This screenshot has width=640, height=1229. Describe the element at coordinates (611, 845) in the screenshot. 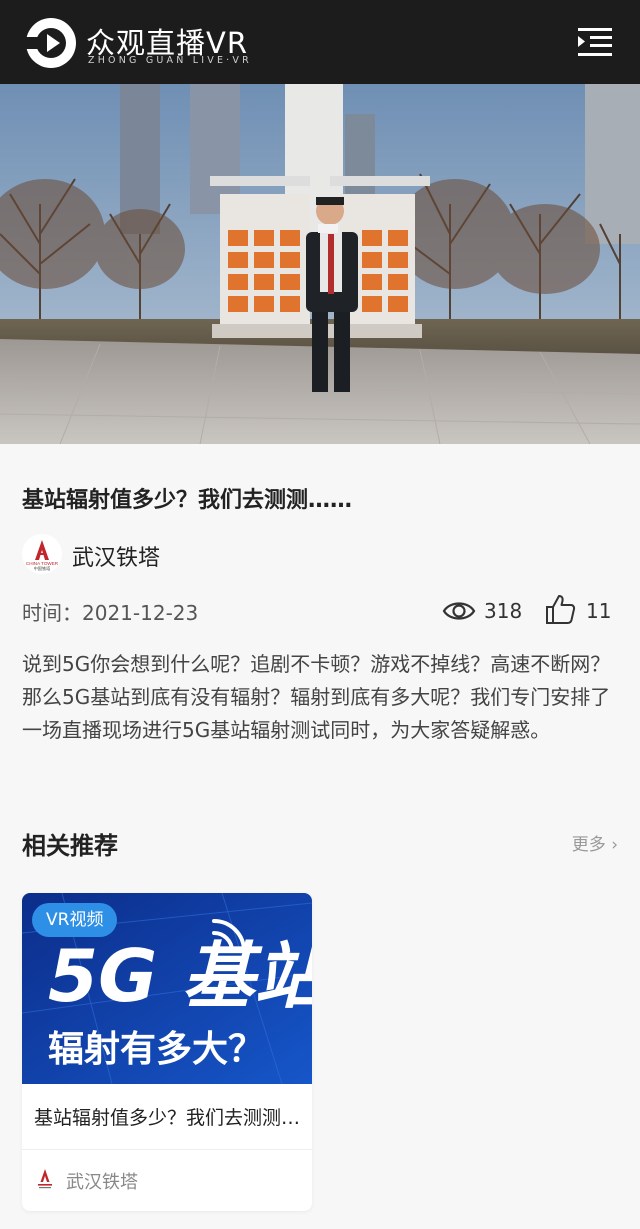

I see `chevron-right-icon: ›` at that location.